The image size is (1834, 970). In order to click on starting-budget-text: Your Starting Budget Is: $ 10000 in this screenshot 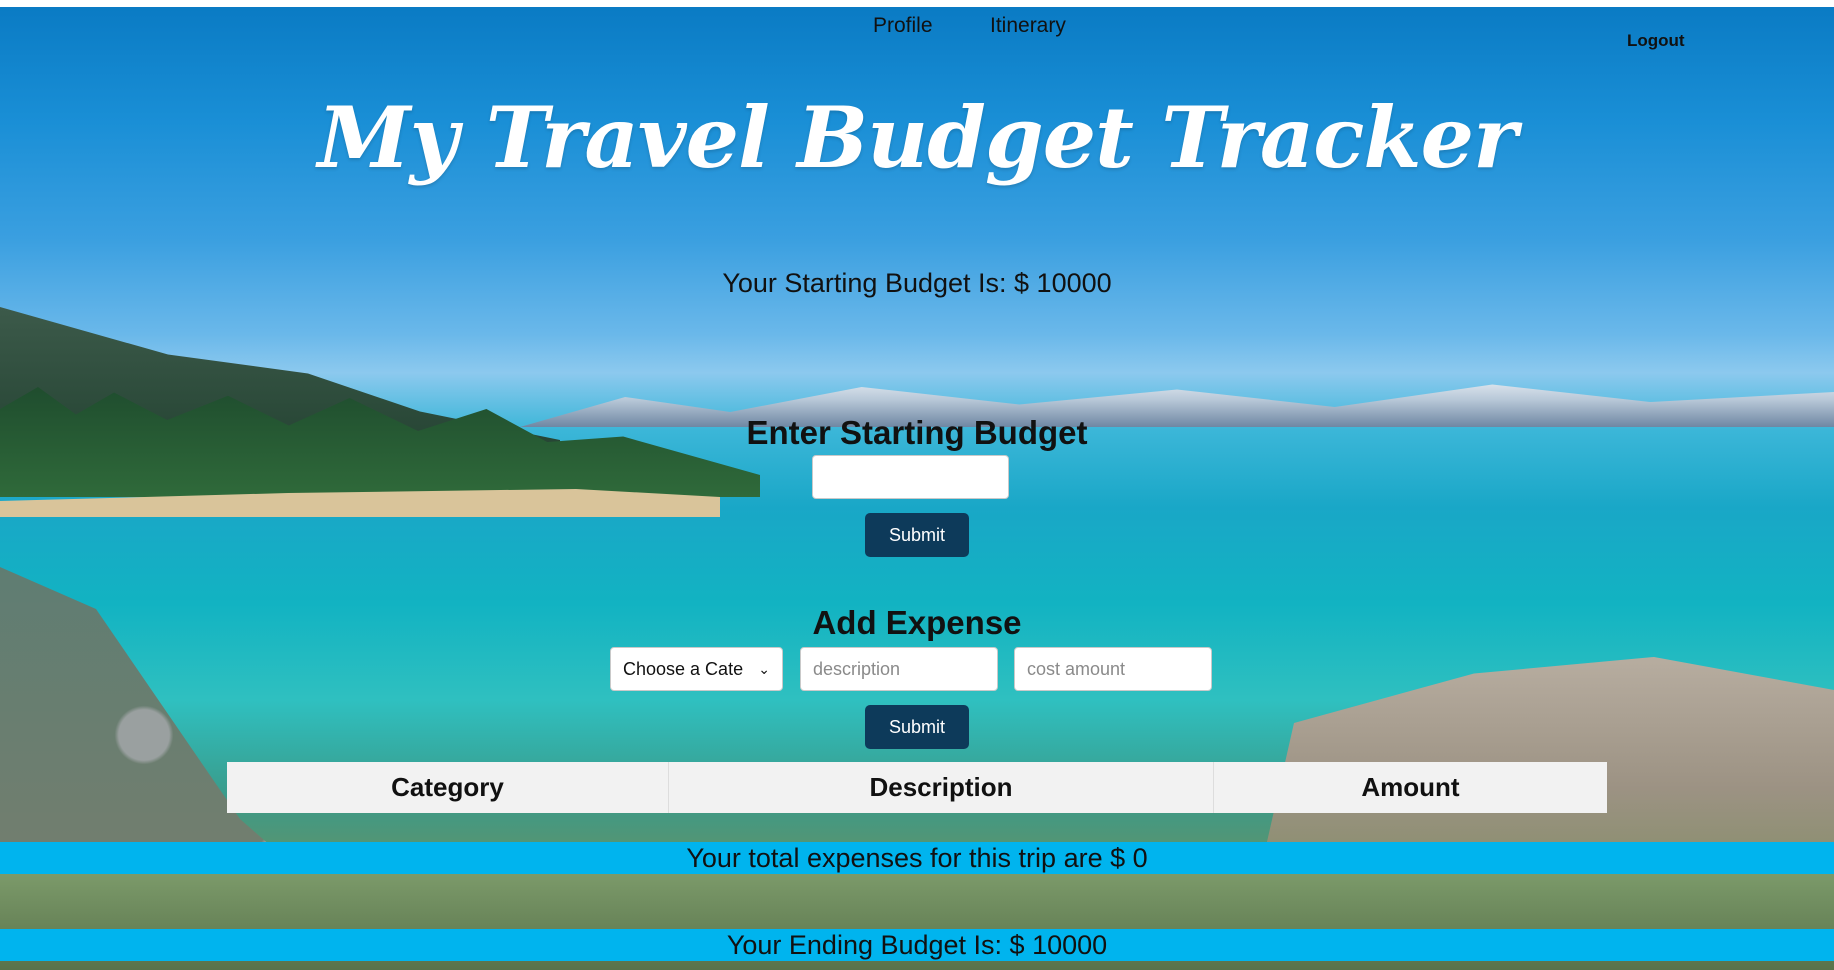, I will do `click(917, 283)`.